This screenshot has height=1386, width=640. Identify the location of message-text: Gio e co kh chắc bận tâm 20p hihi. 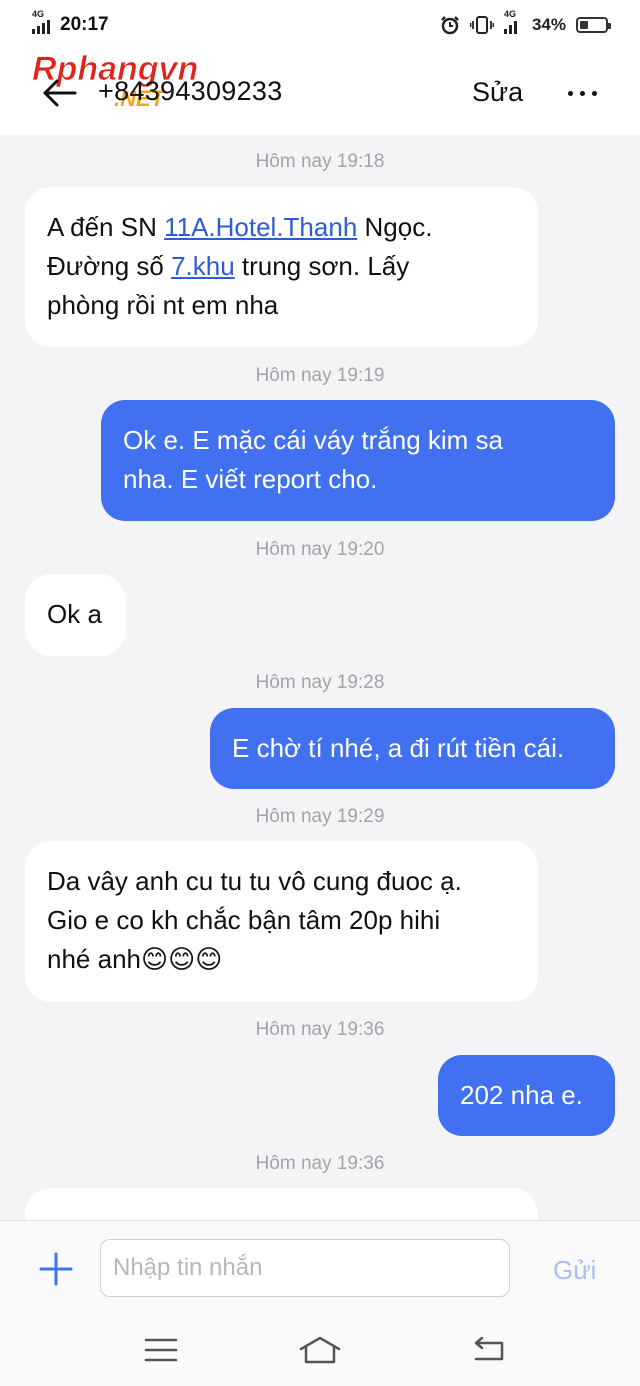
(244, 920).